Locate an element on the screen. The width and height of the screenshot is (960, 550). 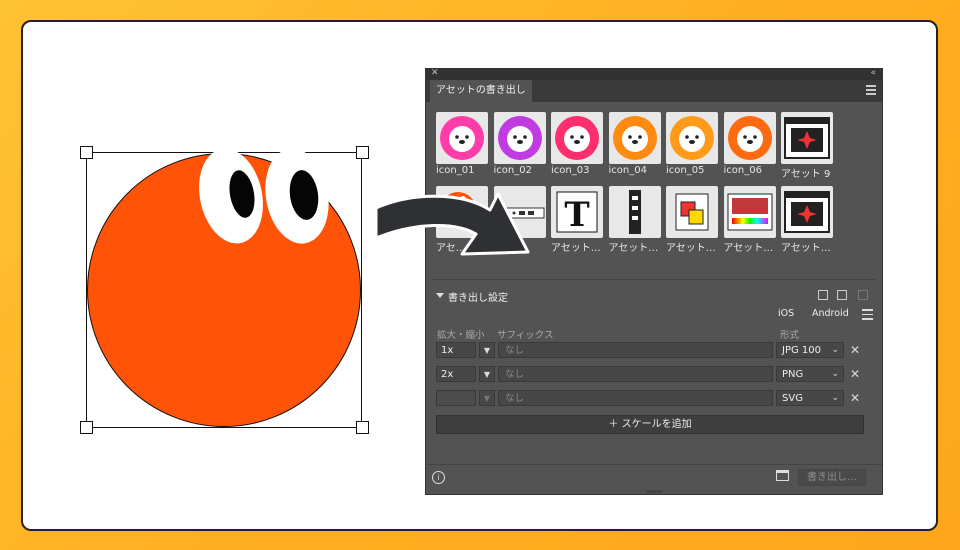
svg-text: T is located at coordinates (576, 215).